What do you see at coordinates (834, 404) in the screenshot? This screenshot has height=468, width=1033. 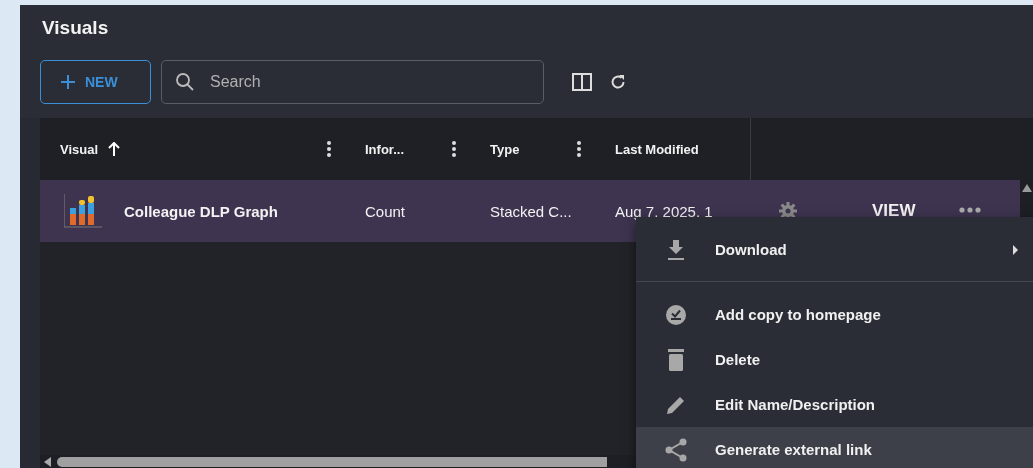 I see `menu-item: Edit Name/Description` at bounding box center [834, 404].